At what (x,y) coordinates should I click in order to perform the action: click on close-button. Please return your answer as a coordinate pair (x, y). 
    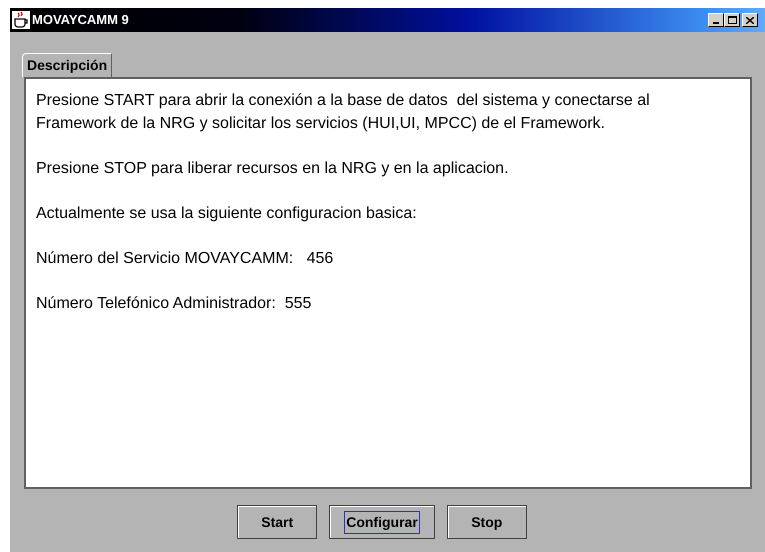
    Looking at the image, I should click on (750, 20).